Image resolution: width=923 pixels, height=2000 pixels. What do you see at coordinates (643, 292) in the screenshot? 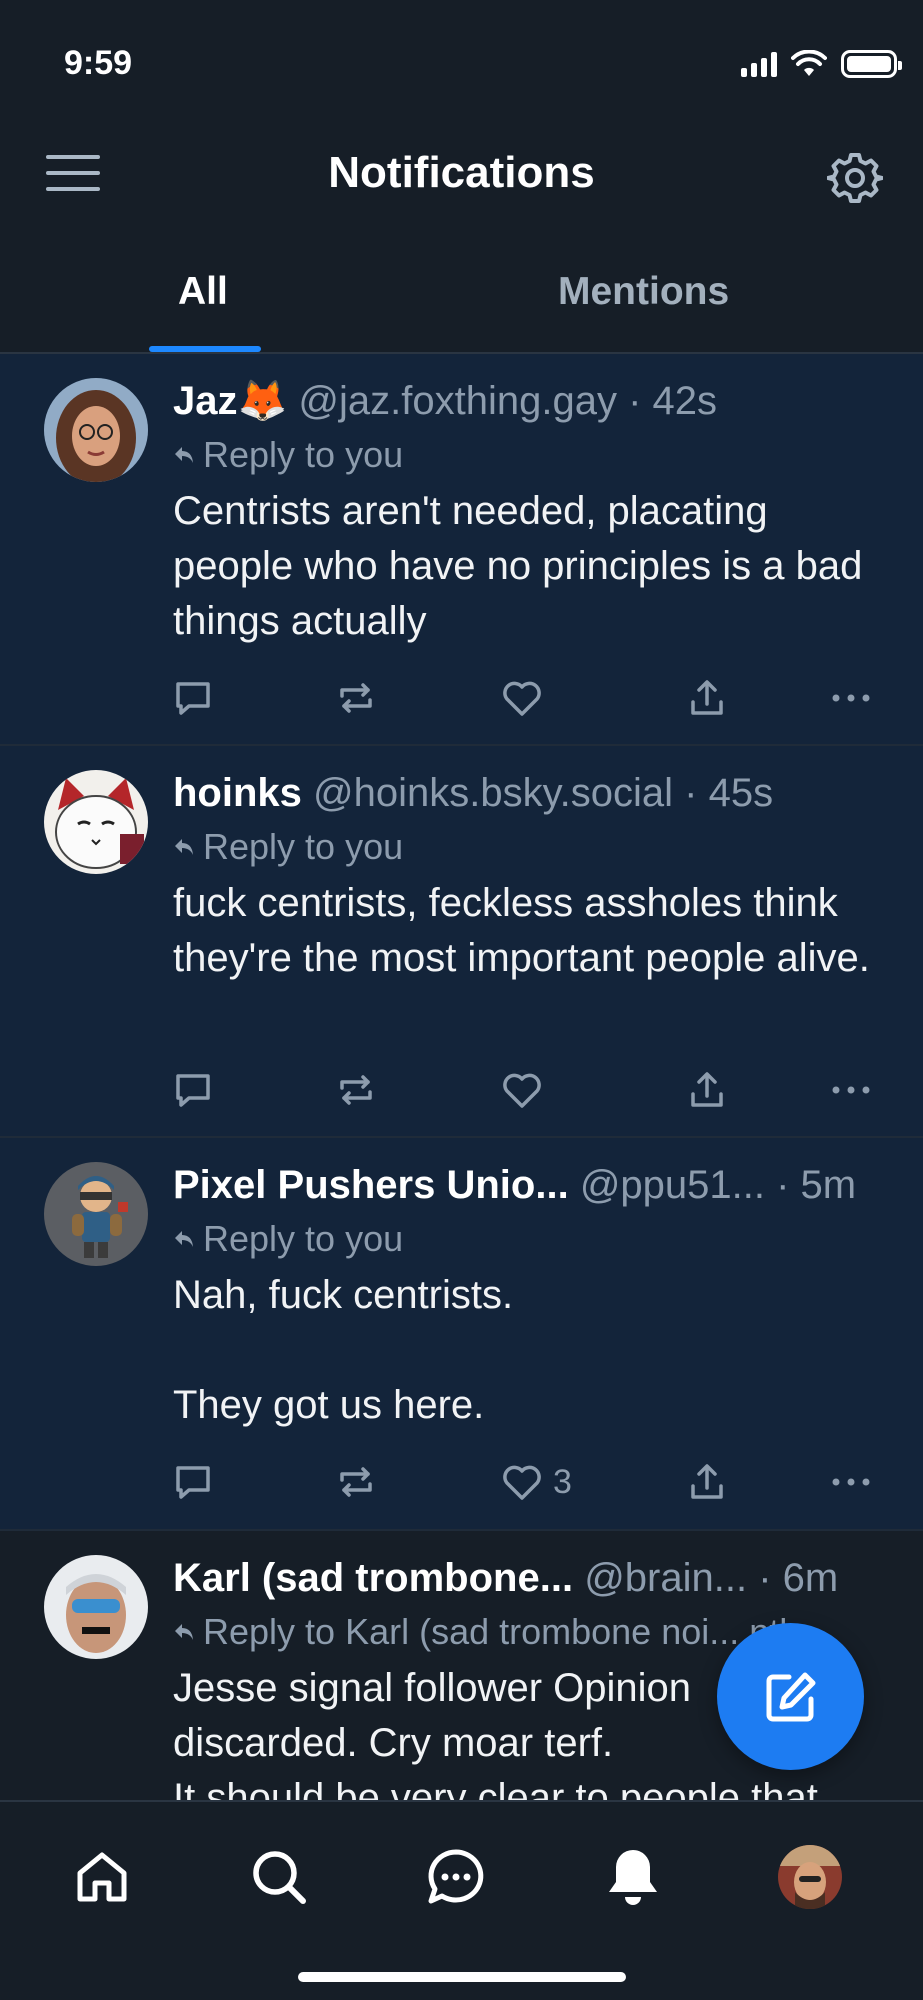
I see `tab-mentions: Mentions` at bounding box center [643, 292].